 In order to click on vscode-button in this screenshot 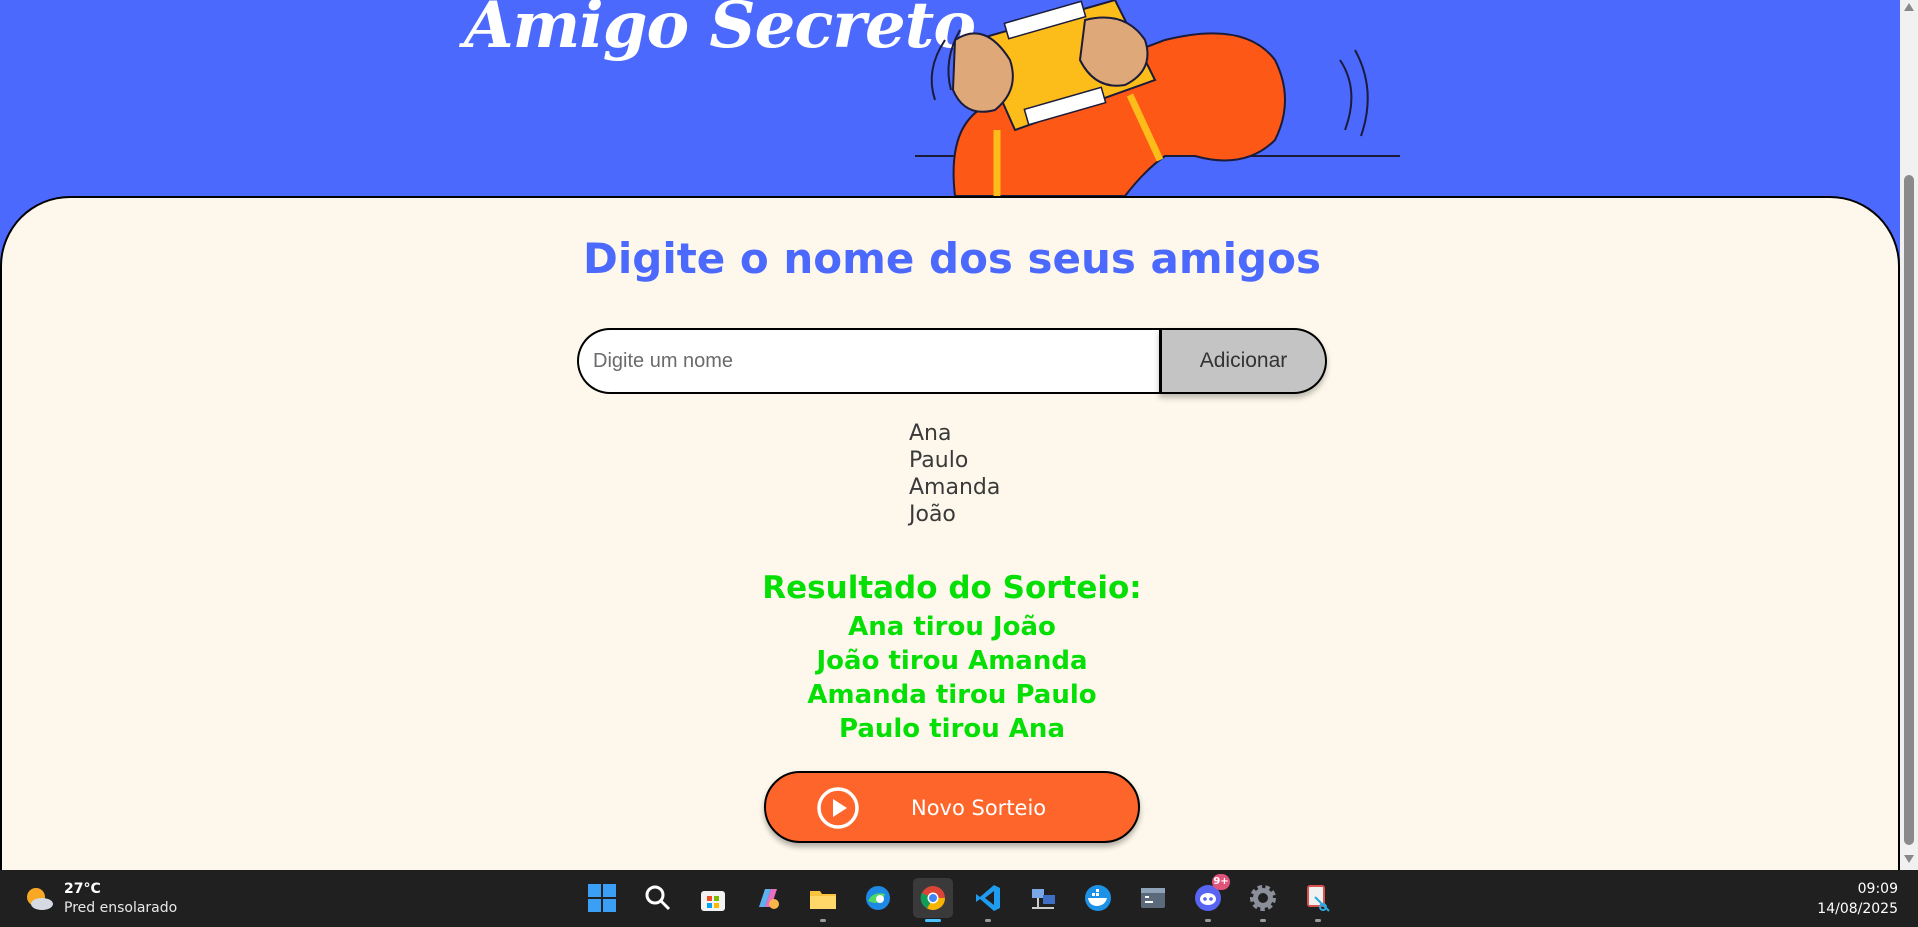, I will do `click(988, 900)`.